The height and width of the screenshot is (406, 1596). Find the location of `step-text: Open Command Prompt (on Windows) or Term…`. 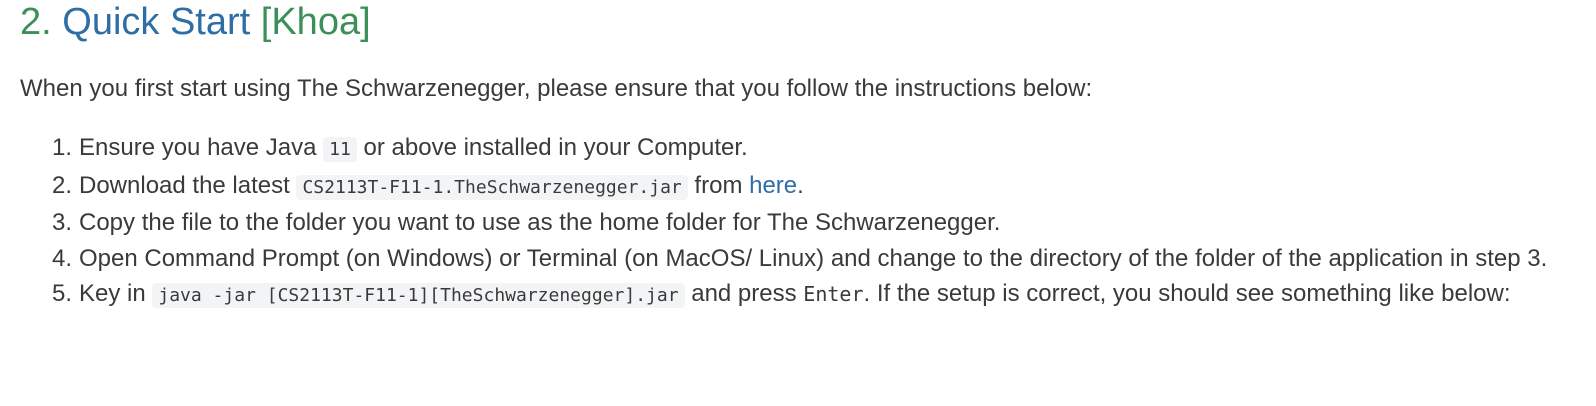

step-text: Open Command Prompt (on Windows) or Term… is located at coordinates (813, 258).